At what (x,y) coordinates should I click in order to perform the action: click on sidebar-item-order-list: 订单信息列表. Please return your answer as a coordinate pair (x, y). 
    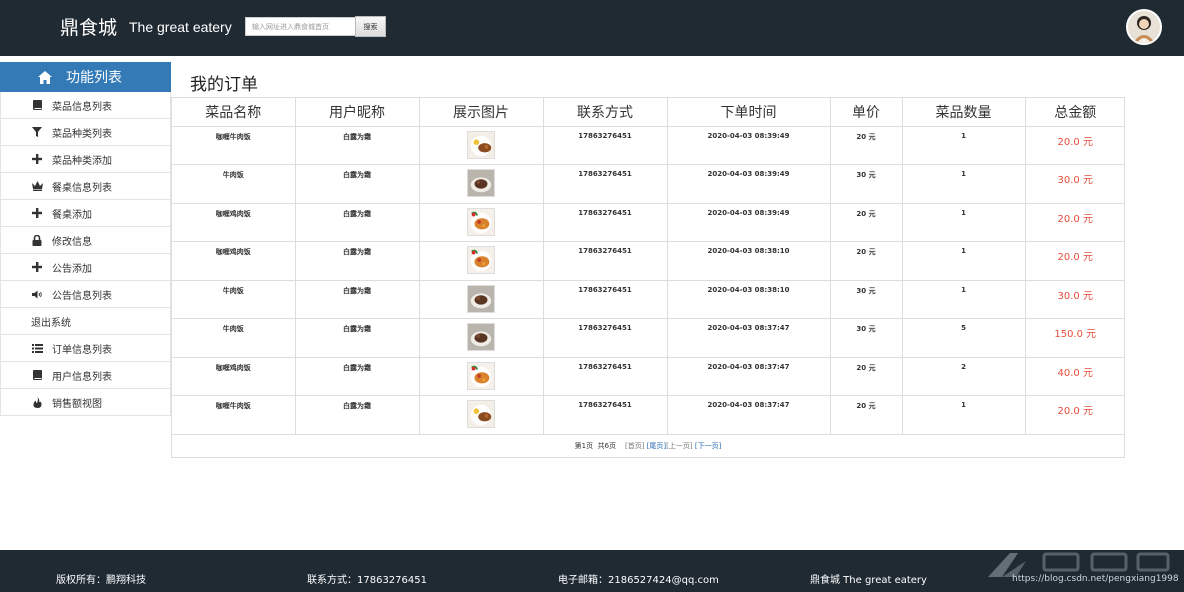
    Looking at the image, I should click on (85, 348).